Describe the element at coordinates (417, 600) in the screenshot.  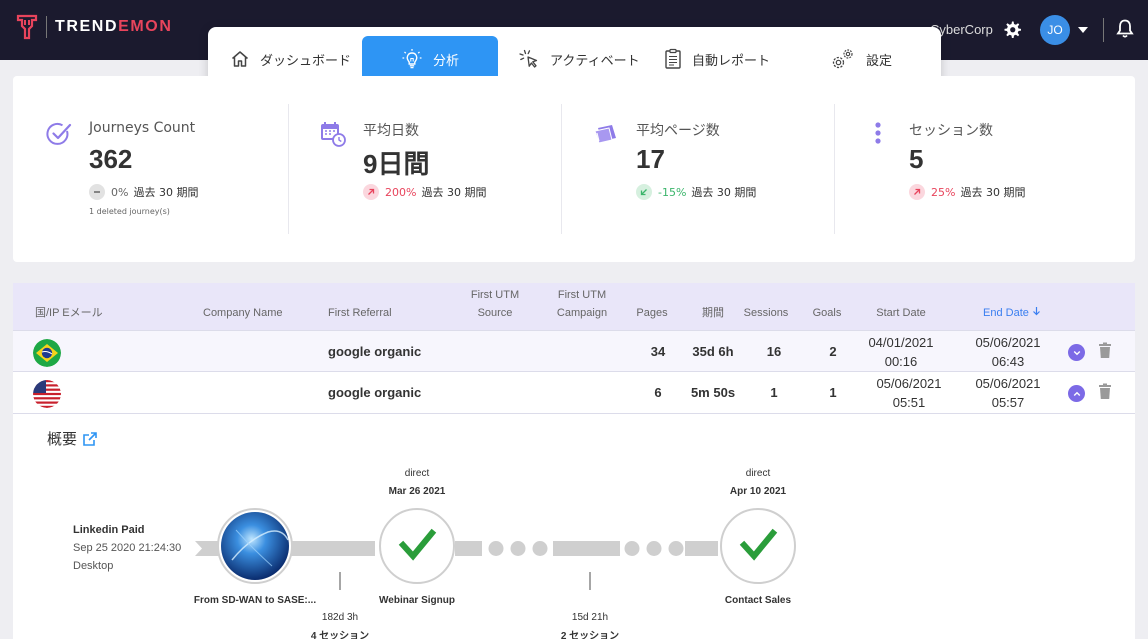
I see `node-label: Webinar Signup` at that location.